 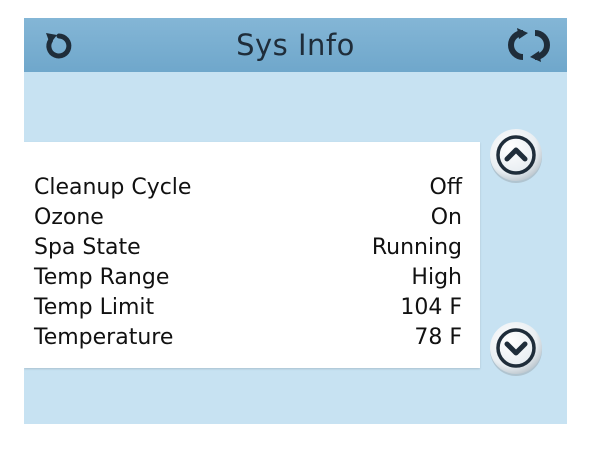 I want to click on info-label: Temp Range, so click(x=102, y=277).